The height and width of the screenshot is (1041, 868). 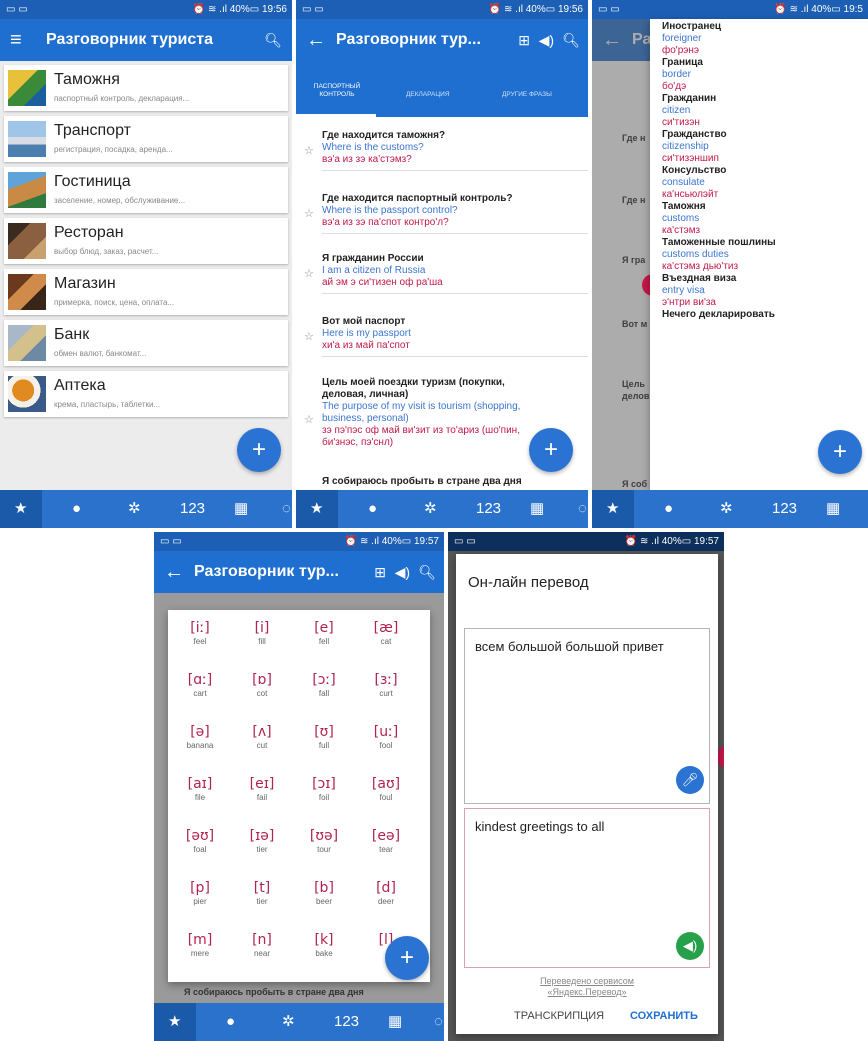 I want to click on phoneme-cell: [k] bake, so click(x=324, y=946).